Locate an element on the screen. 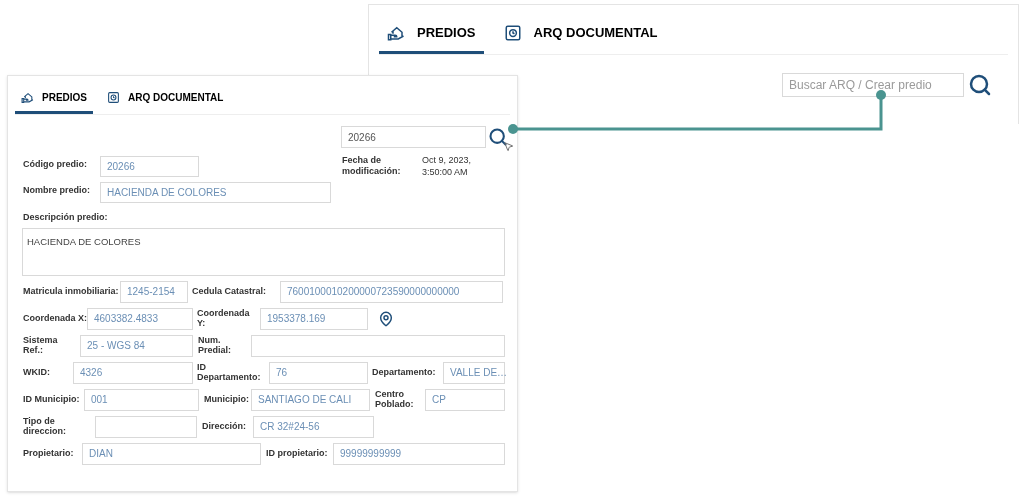  field-label: Fecha de modificación: is located at coordinates (372, 166).